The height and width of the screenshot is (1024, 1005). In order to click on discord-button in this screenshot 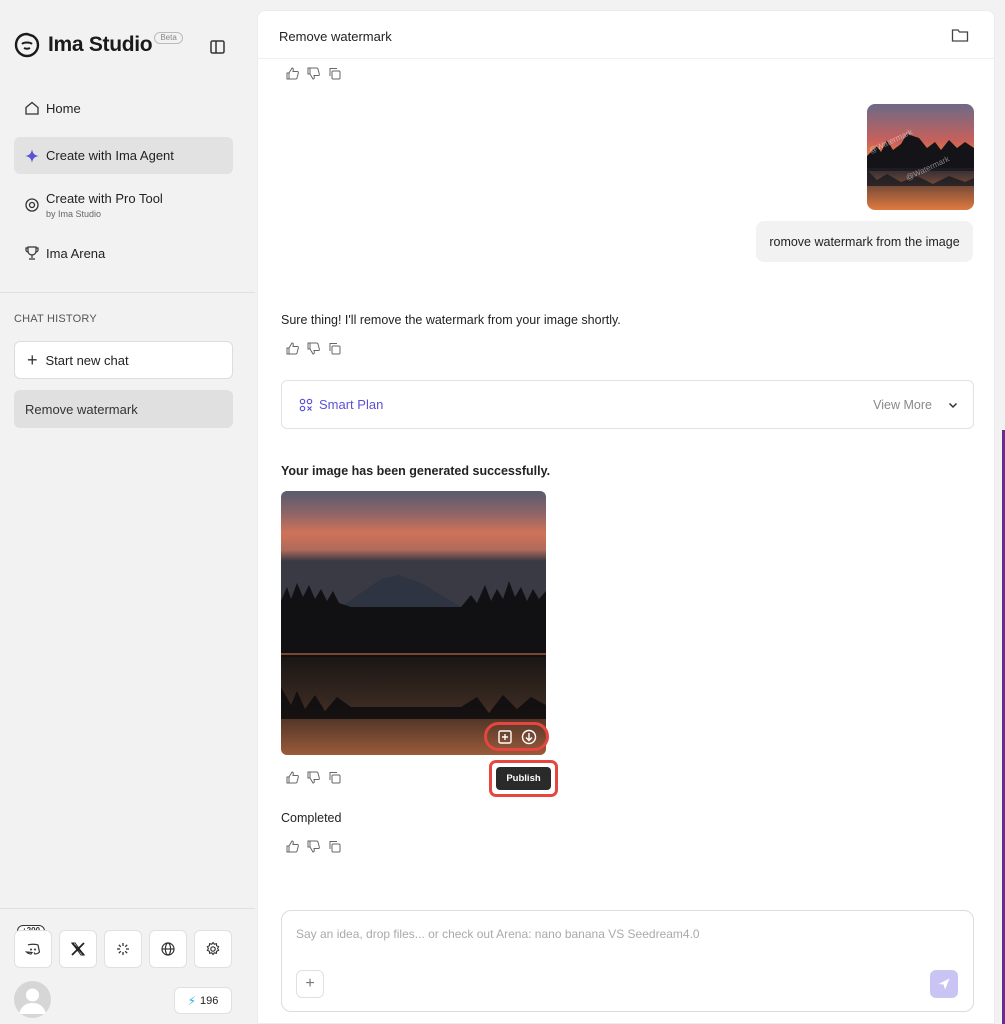, I will do `click(33, 949)`.